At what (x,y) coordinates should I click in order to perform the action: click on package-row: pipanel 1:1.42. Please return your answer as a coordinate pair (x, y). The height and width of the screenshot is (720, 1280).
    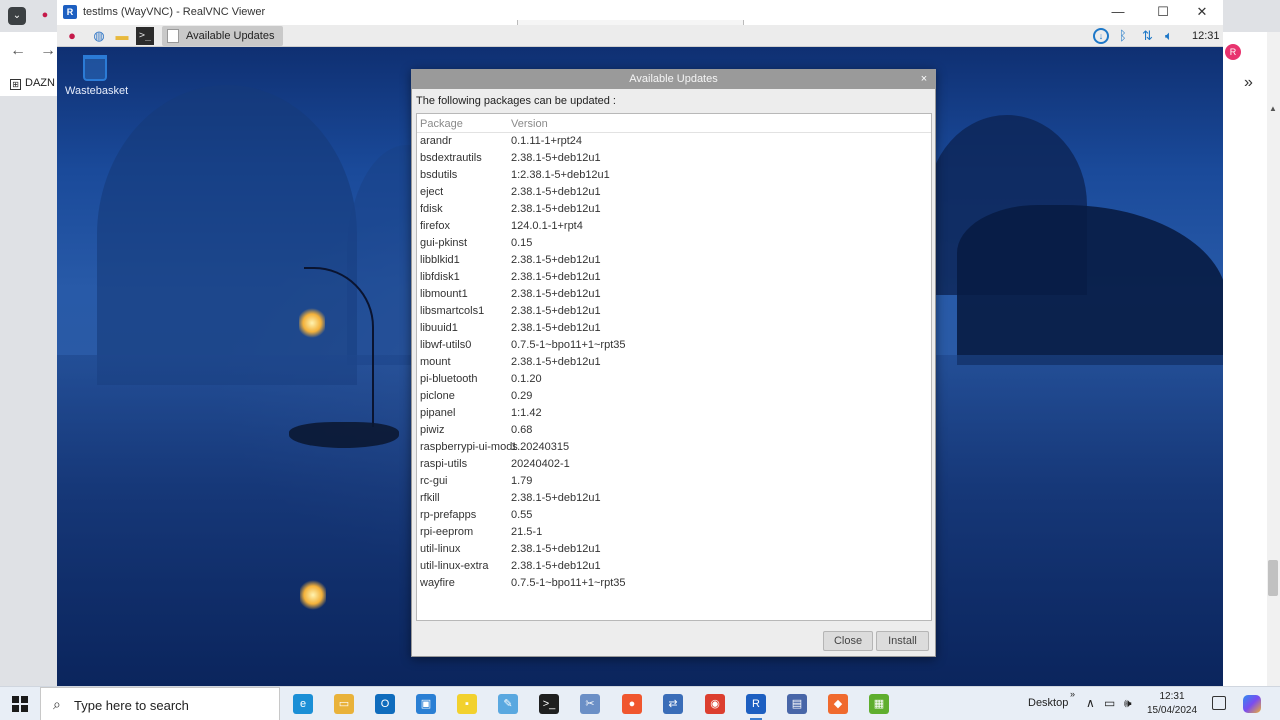
    Looking at the image, I should click on (674, 413).